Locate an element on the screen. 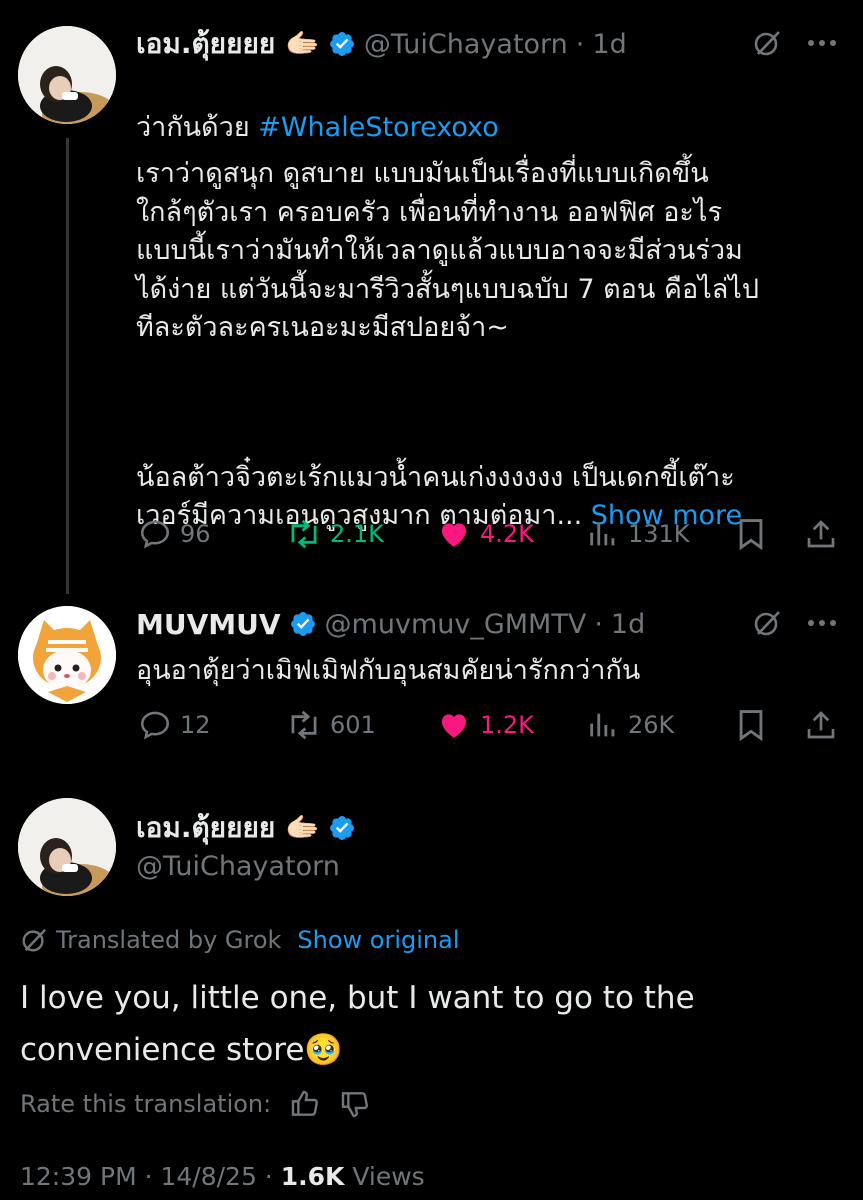 The height and width of the screenshot is (1200, 863). repost-count: 601 is located at coordinates (353, 725).